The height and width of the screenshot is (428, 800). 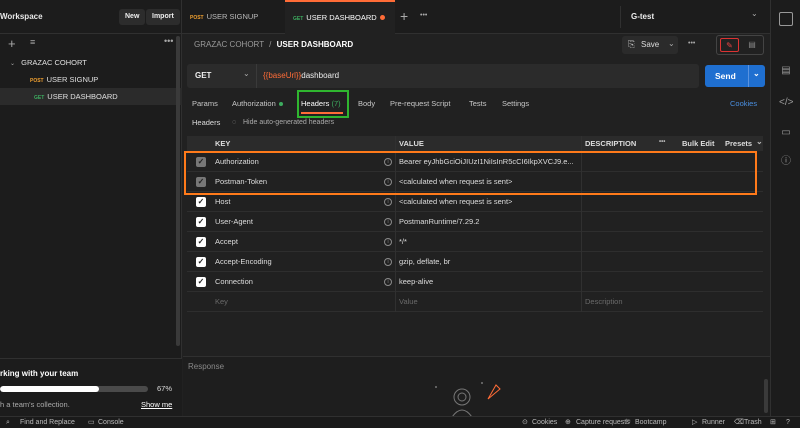 What do you see at coordinates (178, 191) in the screenshot?
I see `sidebar-scrollbar` at bounding box center [178, 191].